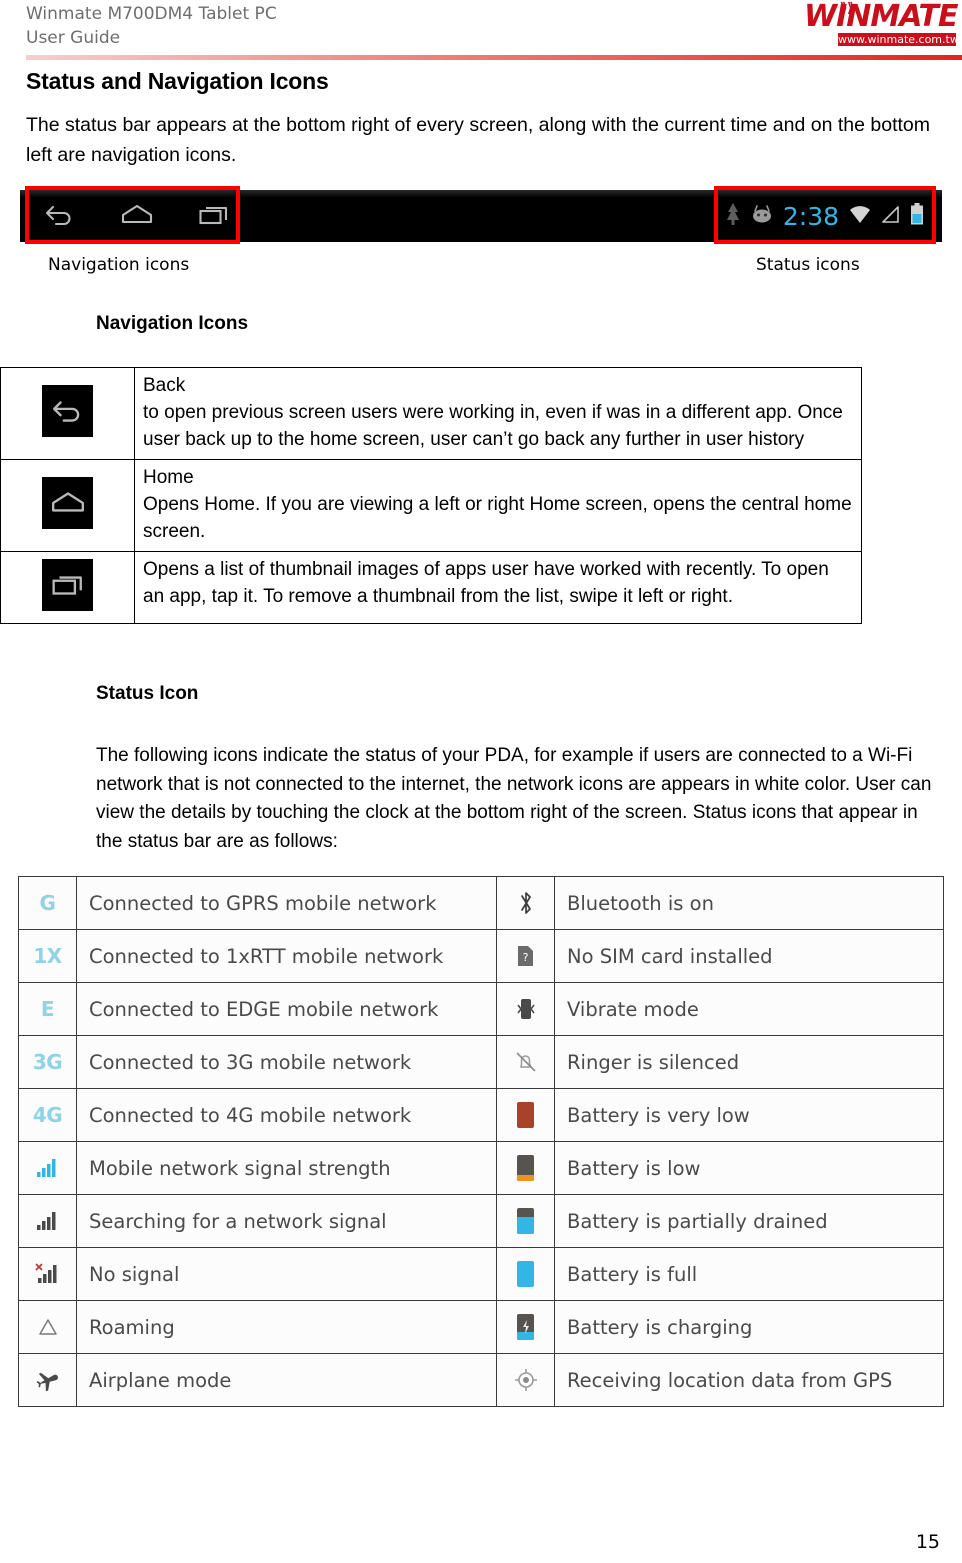  I want to click on status-row-left-text: Connected to 4G mobile network, so click(286, 1115).